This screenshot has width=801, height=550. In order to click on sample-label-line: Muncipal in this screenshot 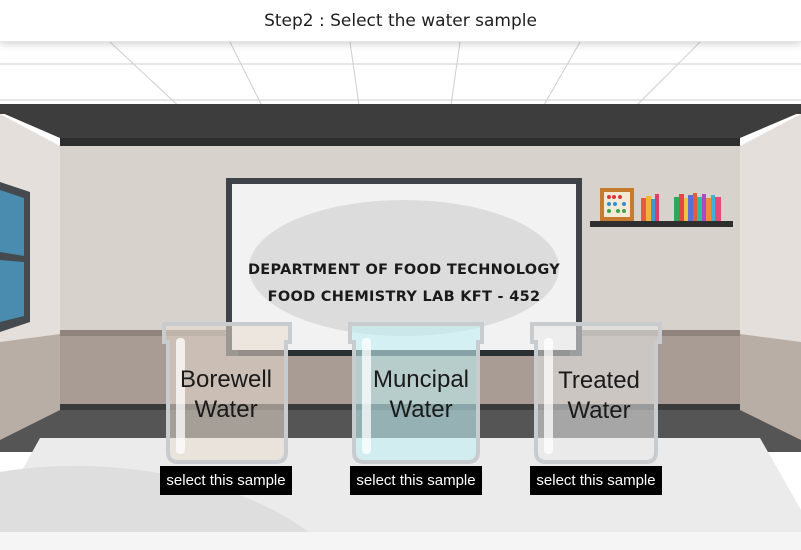, I will do `click(421, 379)`.